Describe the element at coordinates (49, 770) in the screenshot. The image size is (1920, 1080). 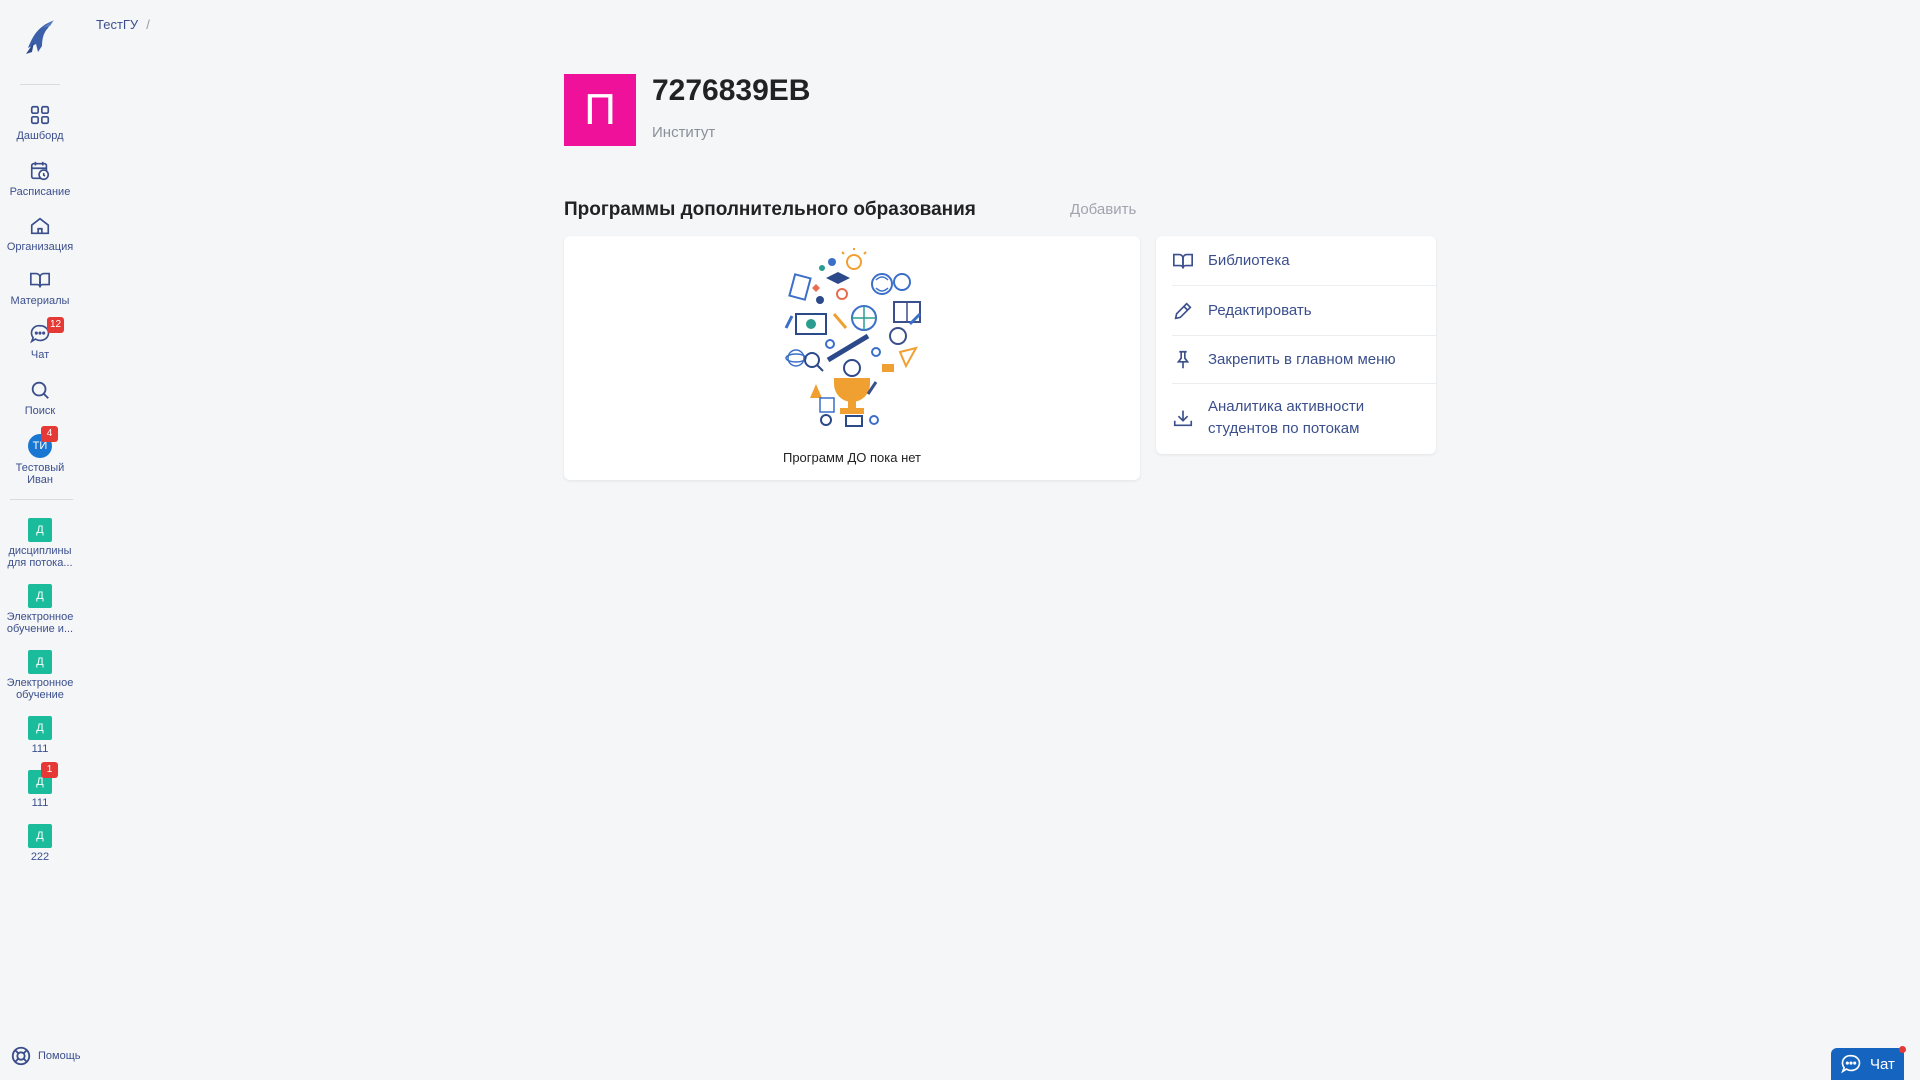
I see `discipline-badge: 1` at that location.